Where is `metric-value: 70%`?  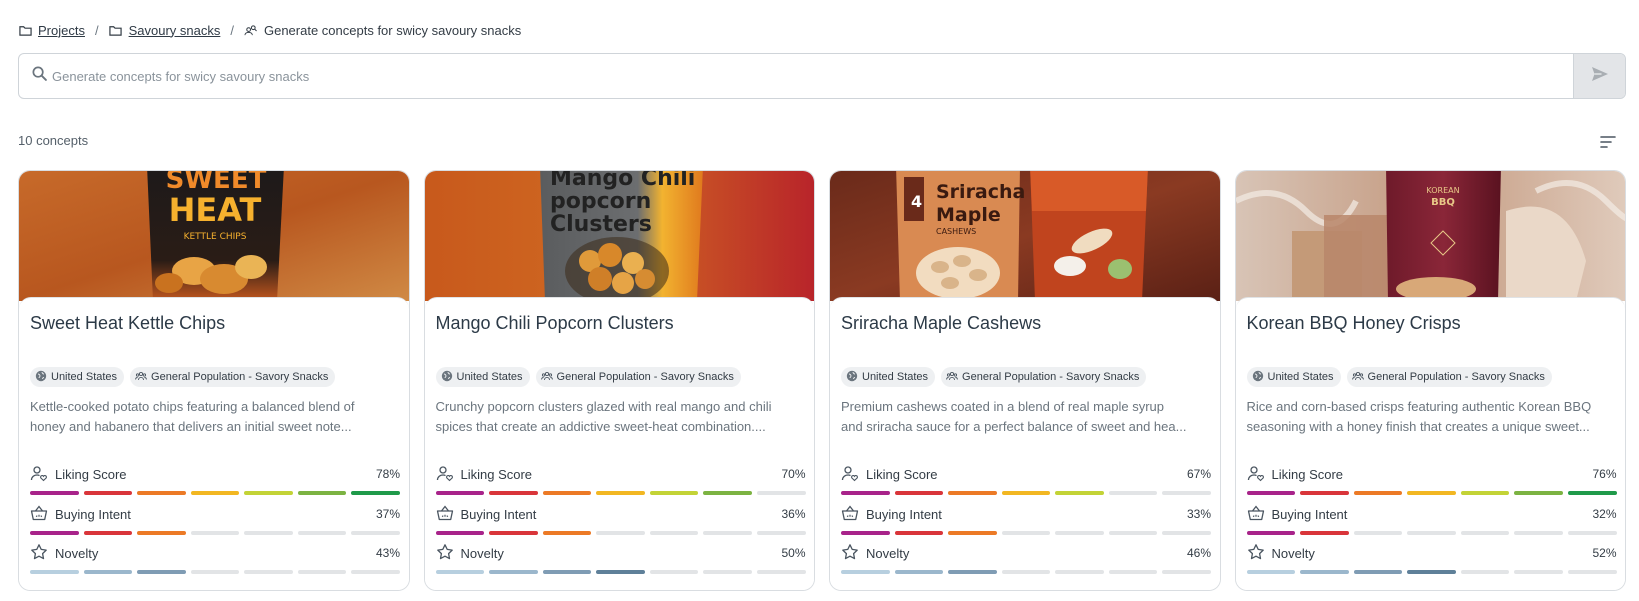
metric-value: 70% is located at coordinates (793, 474).